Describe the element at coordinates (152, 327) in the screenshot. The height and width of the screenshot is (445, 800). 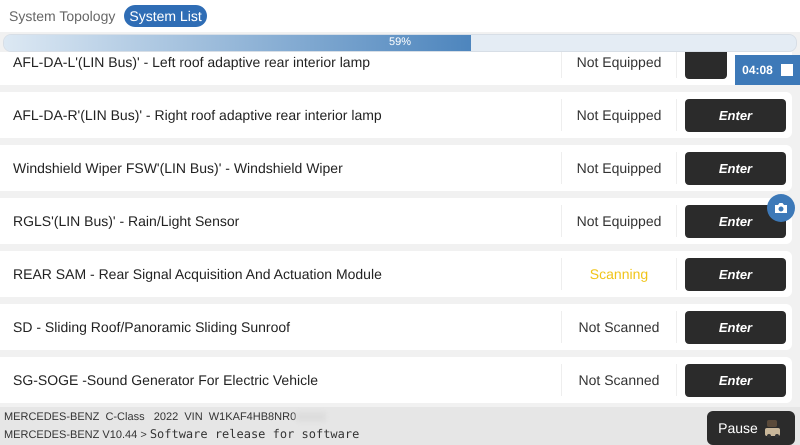
I see `system-name: SD - Sliding Roof/Panoramic Sliding Sunroof` at that location.